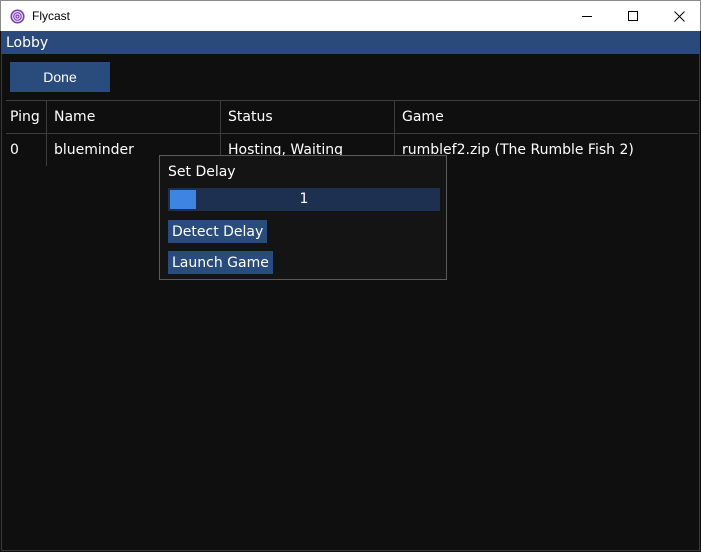  I want to click on column-separator, so click(46, 133).